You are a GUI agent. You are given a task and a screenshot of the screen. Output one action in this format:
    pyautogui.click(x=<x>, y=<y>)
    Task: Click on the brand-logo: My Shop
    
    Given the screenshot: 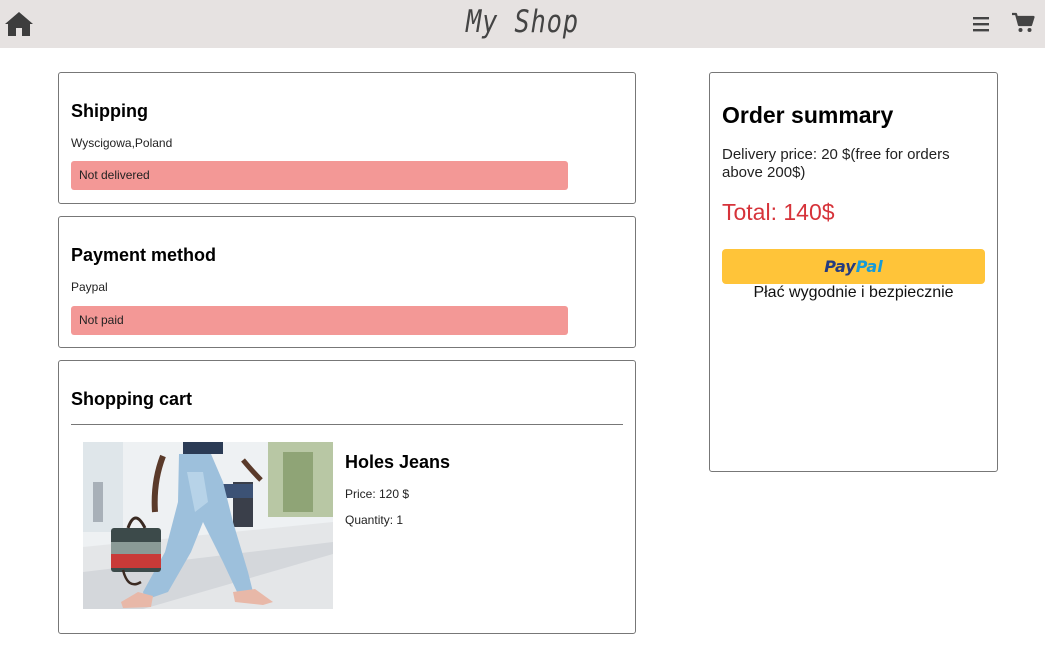 What is the action you would take?
    pyautogui.click(x=522, y=22)
    